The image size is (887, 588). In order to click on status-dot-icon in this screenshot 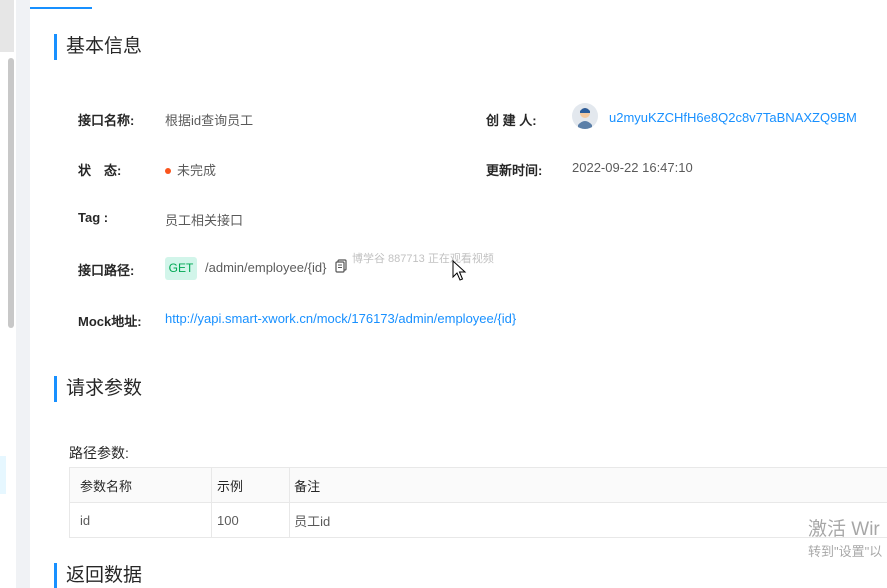, I will do `click(168, 170)`.